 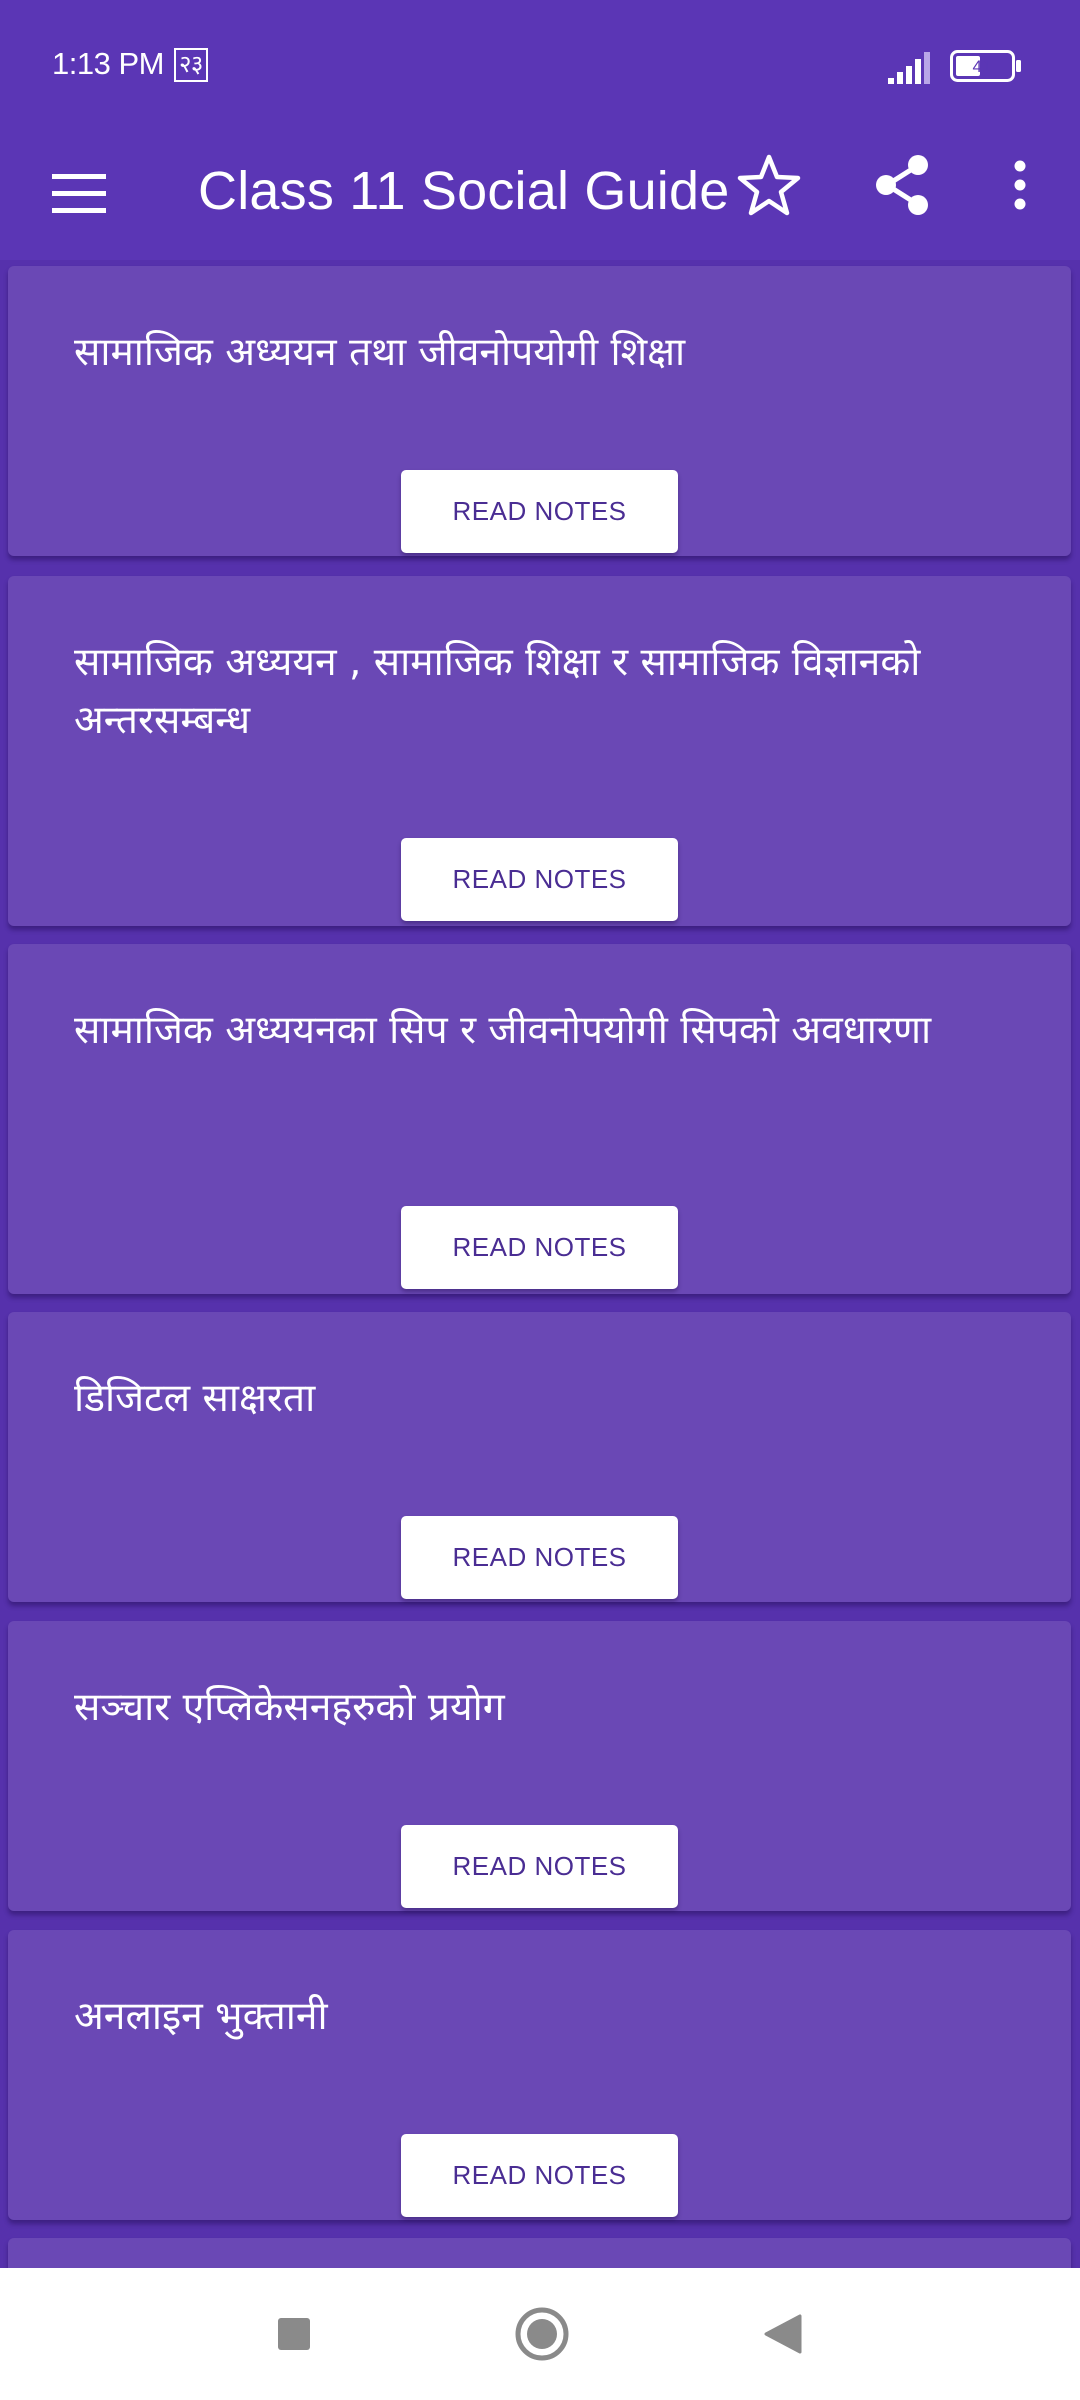 I want to click on status-time: 1:13 PM २३, so click(x=130, y=64).